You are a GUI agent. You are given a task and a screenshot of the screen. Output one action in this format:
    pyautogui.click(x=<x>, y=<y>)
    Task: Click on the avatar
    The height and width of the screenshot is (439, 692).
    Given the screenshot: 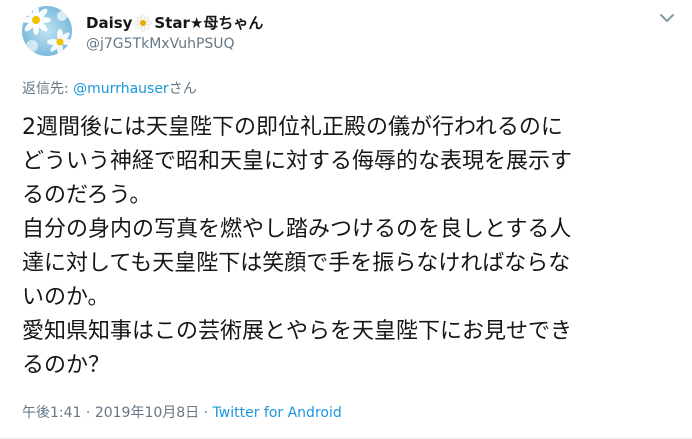 What is the action you would take?
    pyautogui.click(x=47, y=31)
    